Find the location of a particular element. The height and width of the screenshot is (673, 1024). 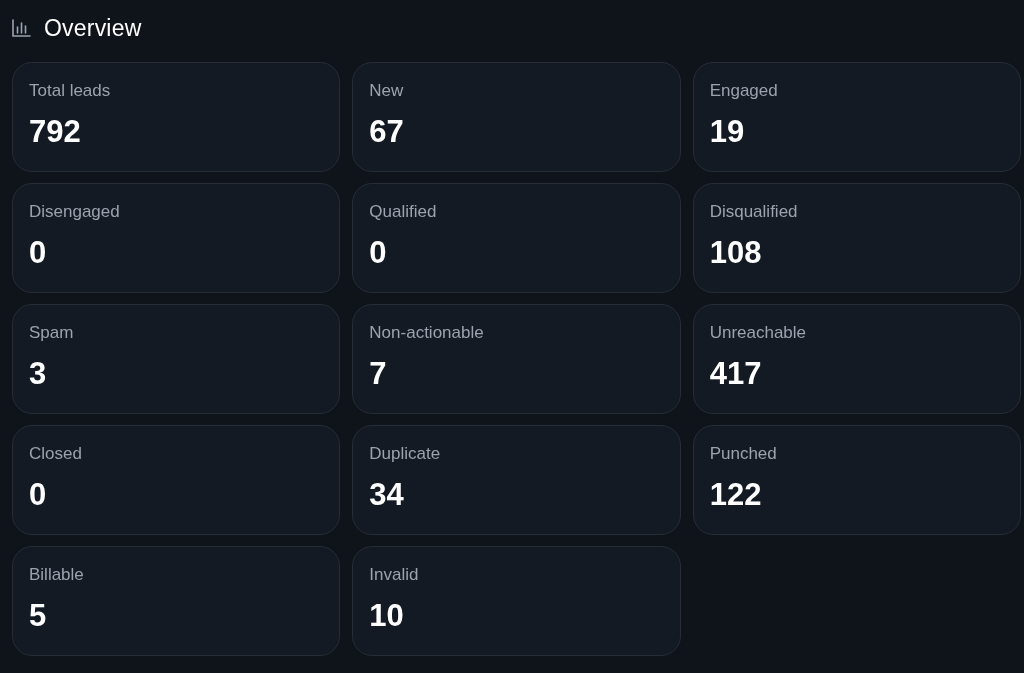

stat-label: Unreachable is located at coordinates (758, 333).